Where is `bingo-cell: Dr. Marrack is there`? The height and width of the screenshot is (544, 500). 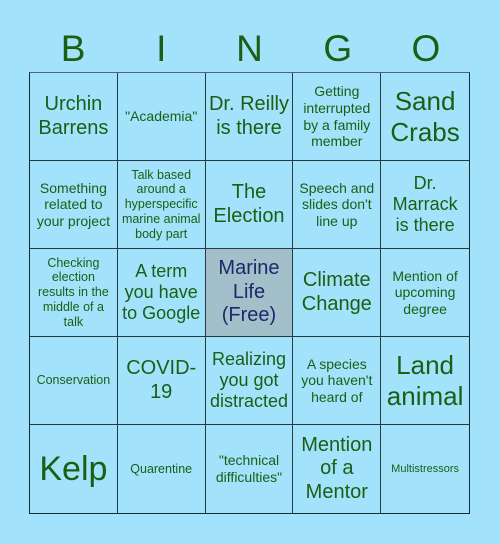 bingo-cell: Dr. Marrack is there is located at coordinates (425, 205).